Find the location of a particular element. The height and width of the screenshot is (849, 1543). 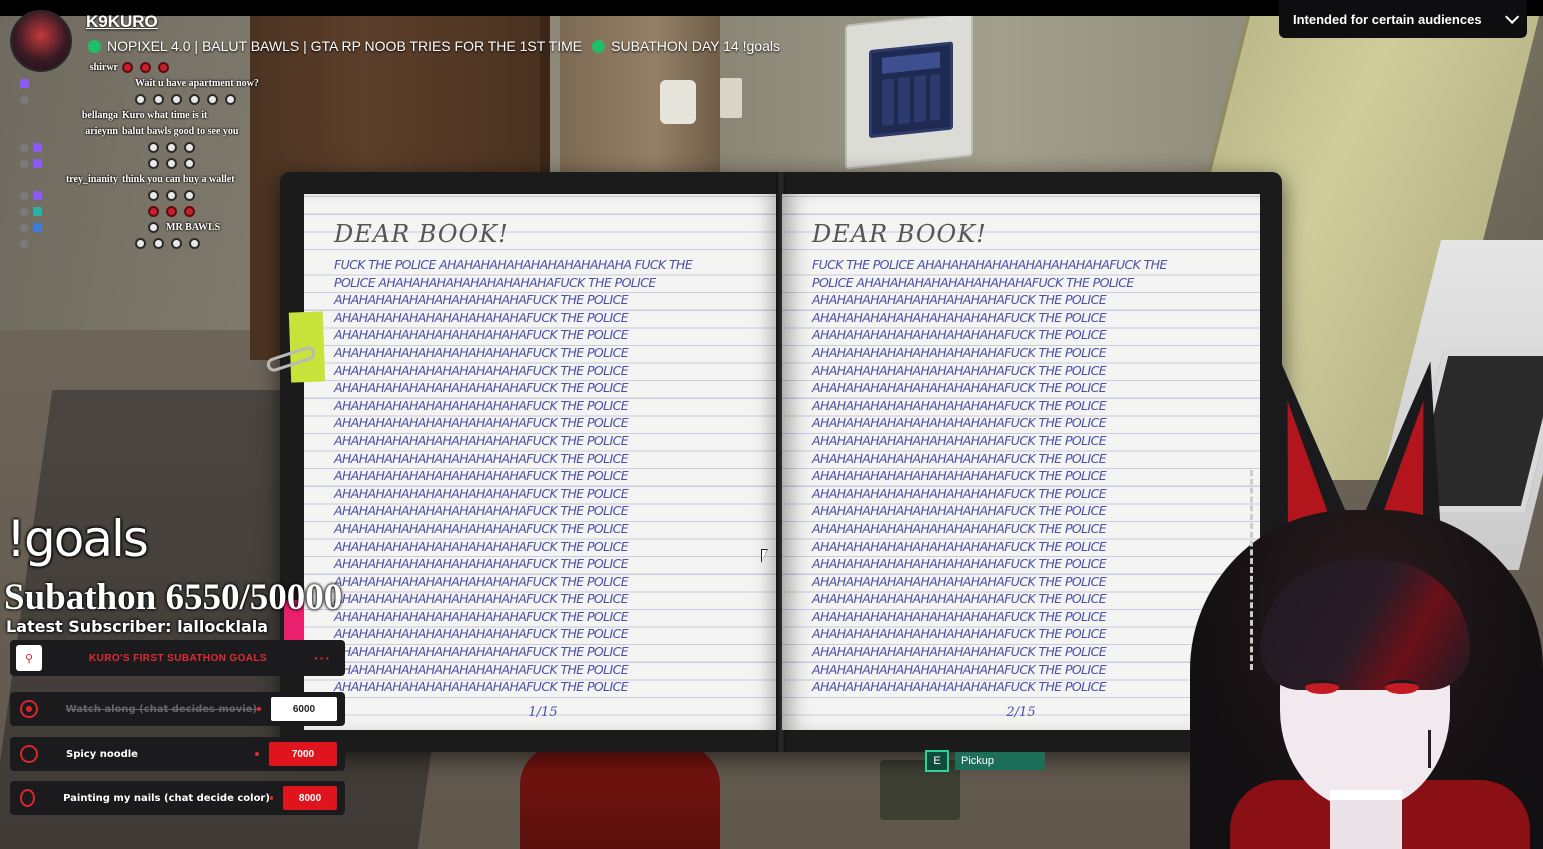

page-number: 1/15 is located at coordinates (543, 712).